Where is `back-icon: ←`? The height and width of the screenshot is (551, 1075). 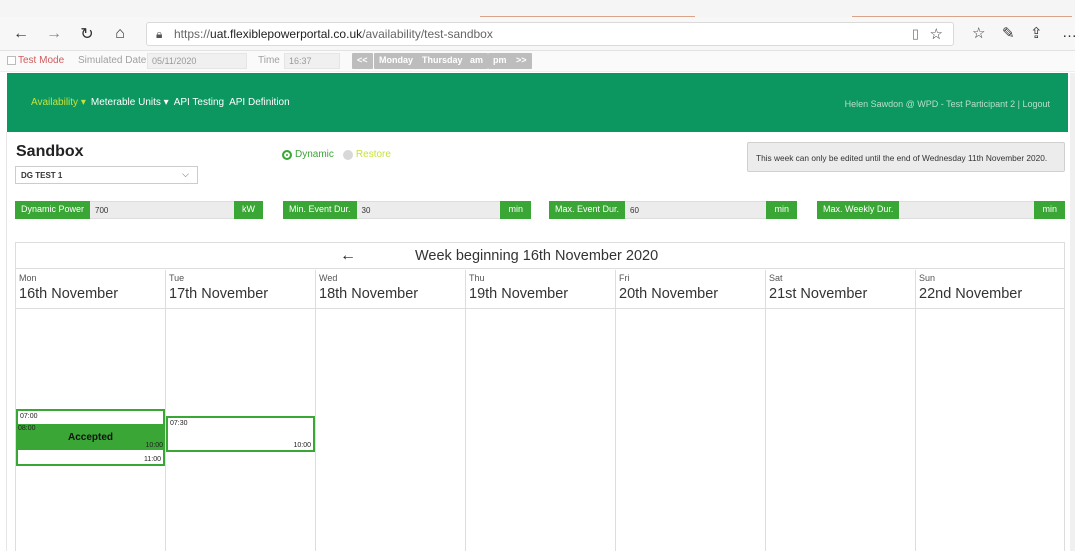
back-icon: ← is located at coordinates (21, 34).